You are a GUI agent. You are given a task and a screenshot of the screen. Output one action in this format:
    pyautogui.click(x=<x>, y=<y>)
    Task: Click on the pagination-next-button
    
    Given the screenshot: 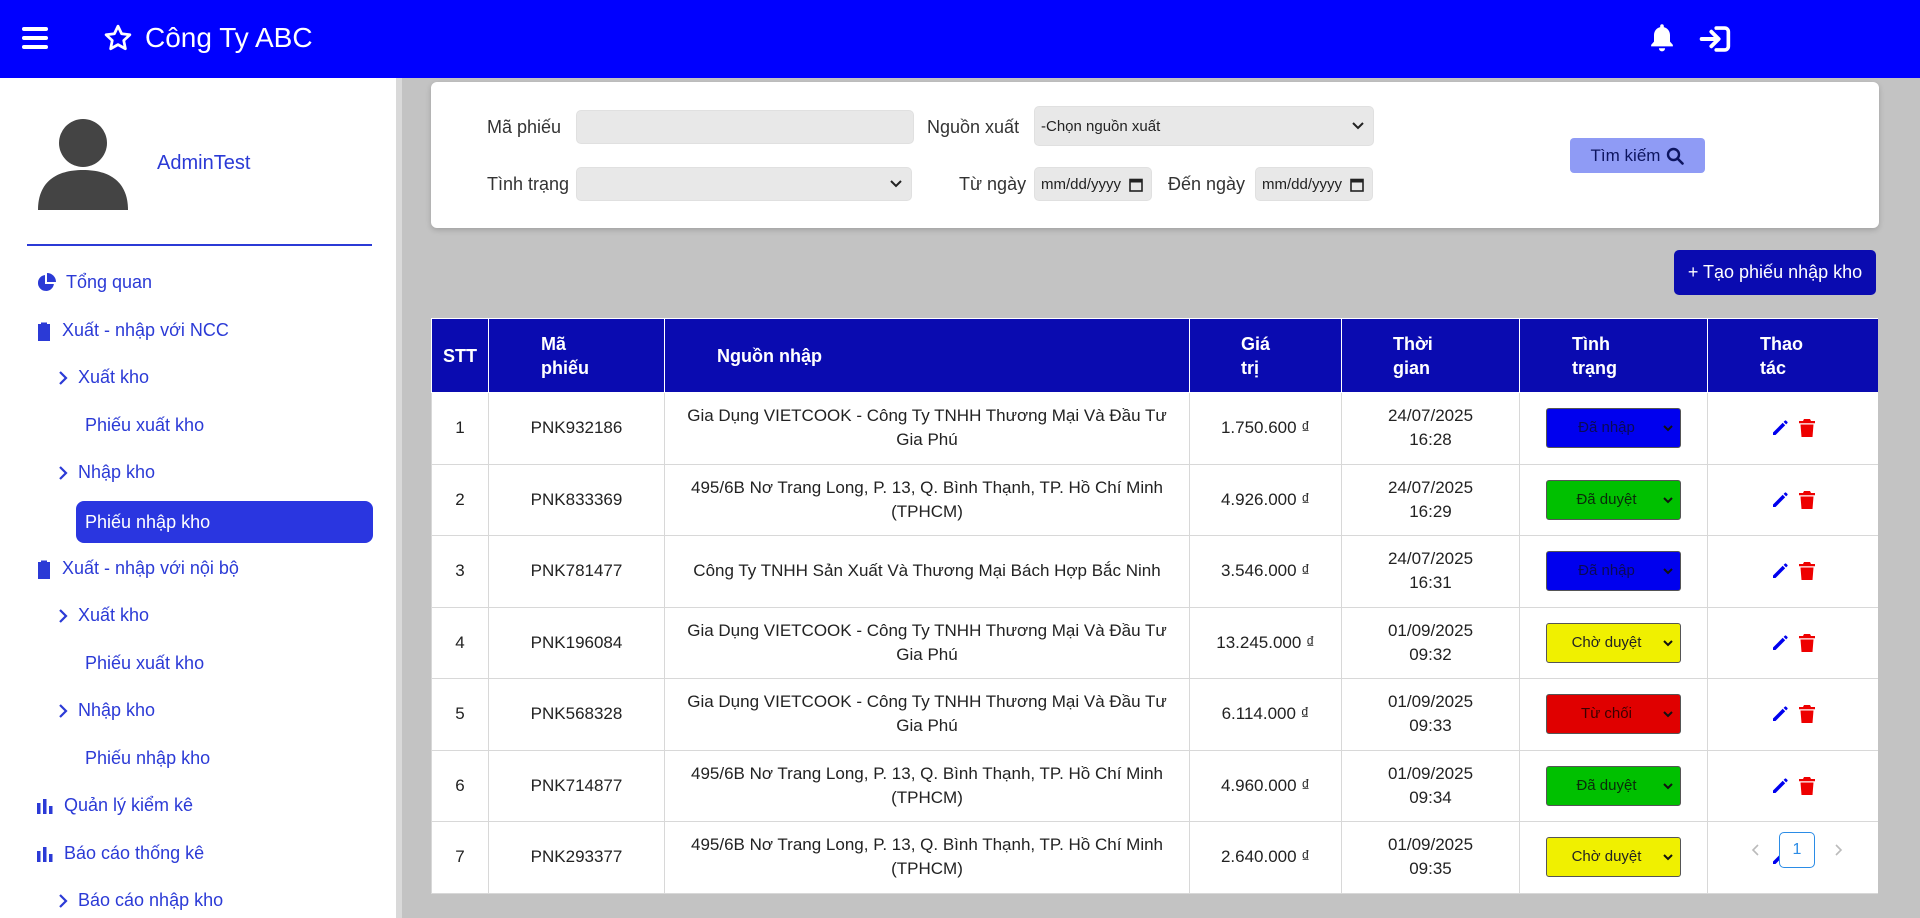 What is the action you would take?
    pyautogui.click(x=1838, y=850)
    